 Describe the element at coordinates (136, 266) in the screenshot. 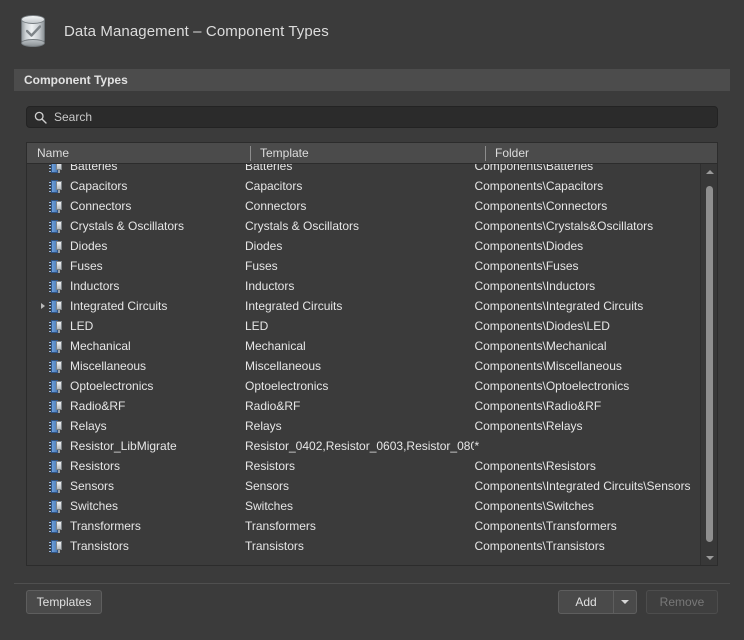

I see `cell-name: Fuses` at that location.